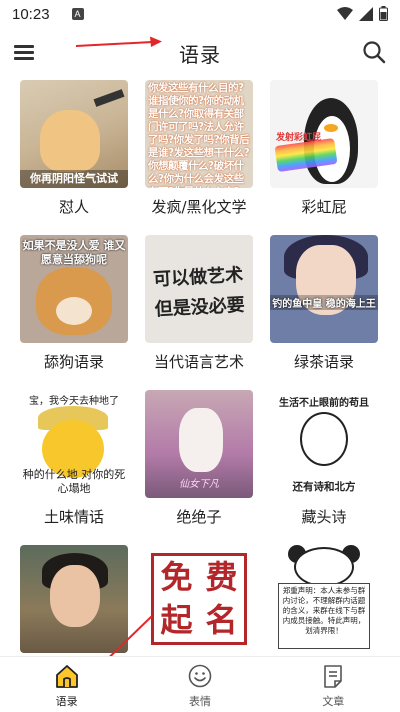  I want to click on category-label: 彩虹屁, so click(324, 207).